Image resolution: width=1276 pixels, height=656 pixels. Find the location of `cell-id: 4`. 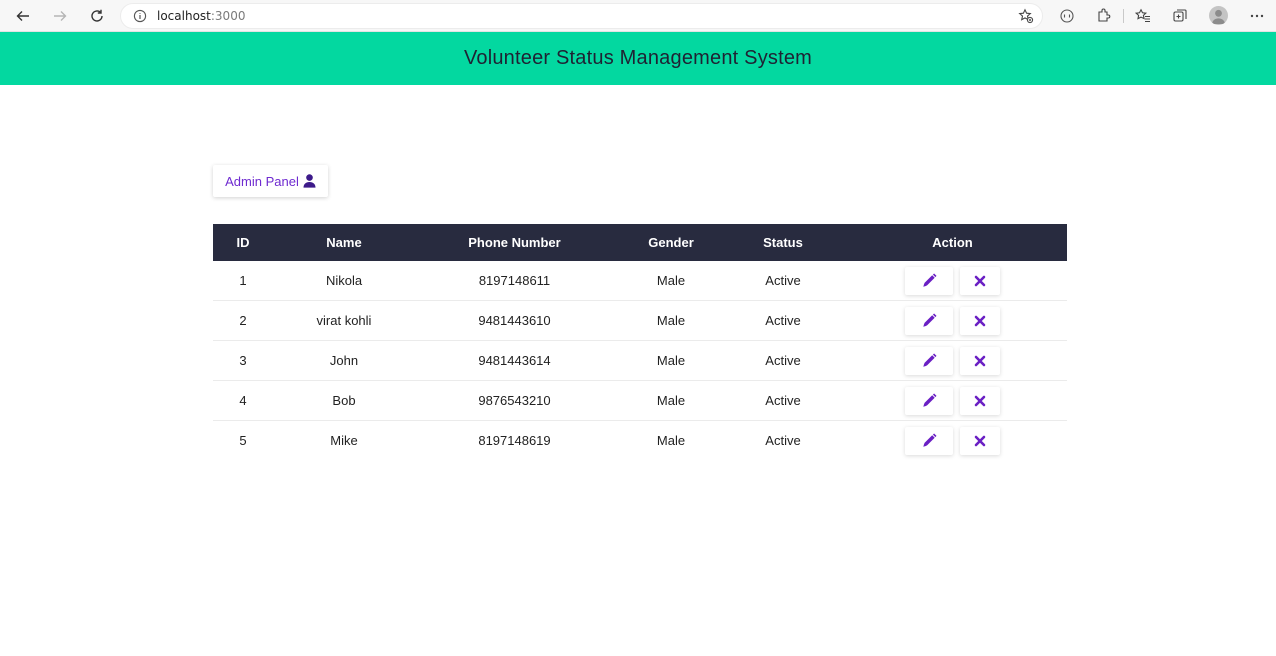

cell-id: 4 is located at coordinates (243, 400).